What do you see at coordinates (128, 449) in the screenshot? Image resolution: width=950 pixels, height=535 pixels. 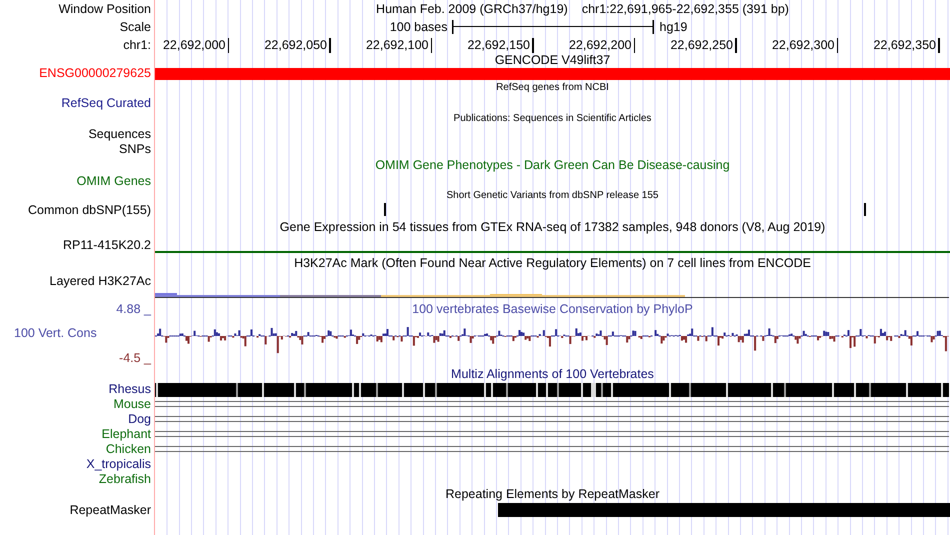 I see `track-label: Chicken` at bounding box center [128, 449].